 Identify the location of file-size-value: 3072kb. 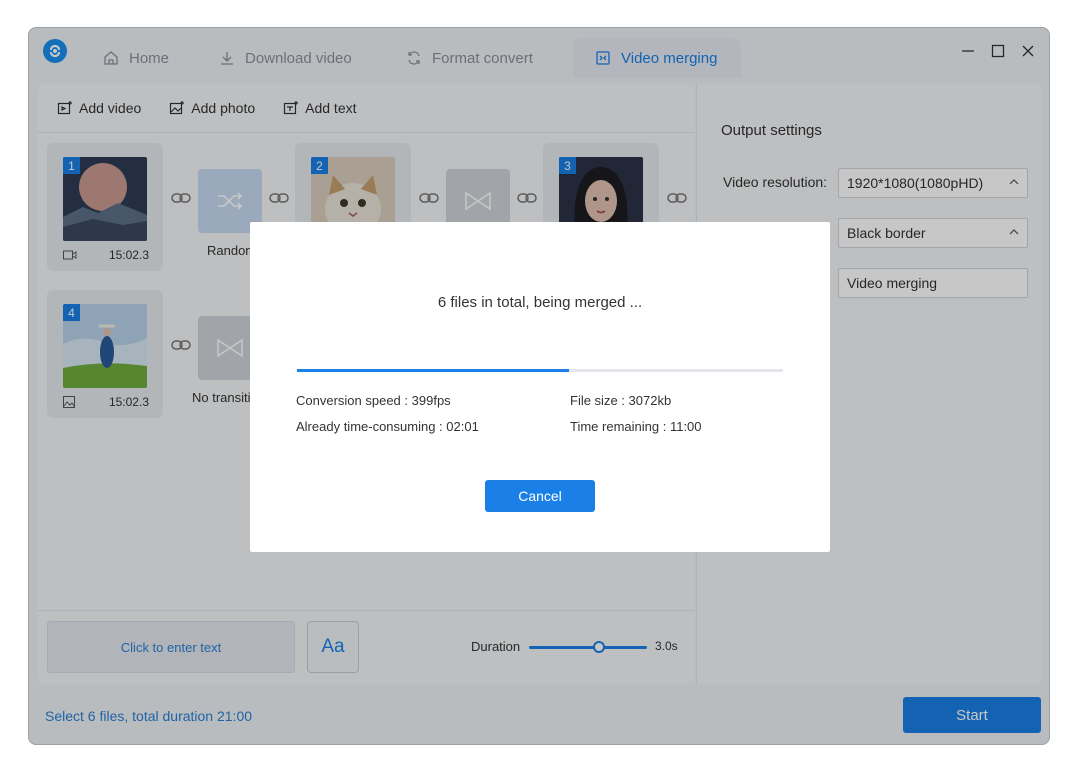
(650, 400).